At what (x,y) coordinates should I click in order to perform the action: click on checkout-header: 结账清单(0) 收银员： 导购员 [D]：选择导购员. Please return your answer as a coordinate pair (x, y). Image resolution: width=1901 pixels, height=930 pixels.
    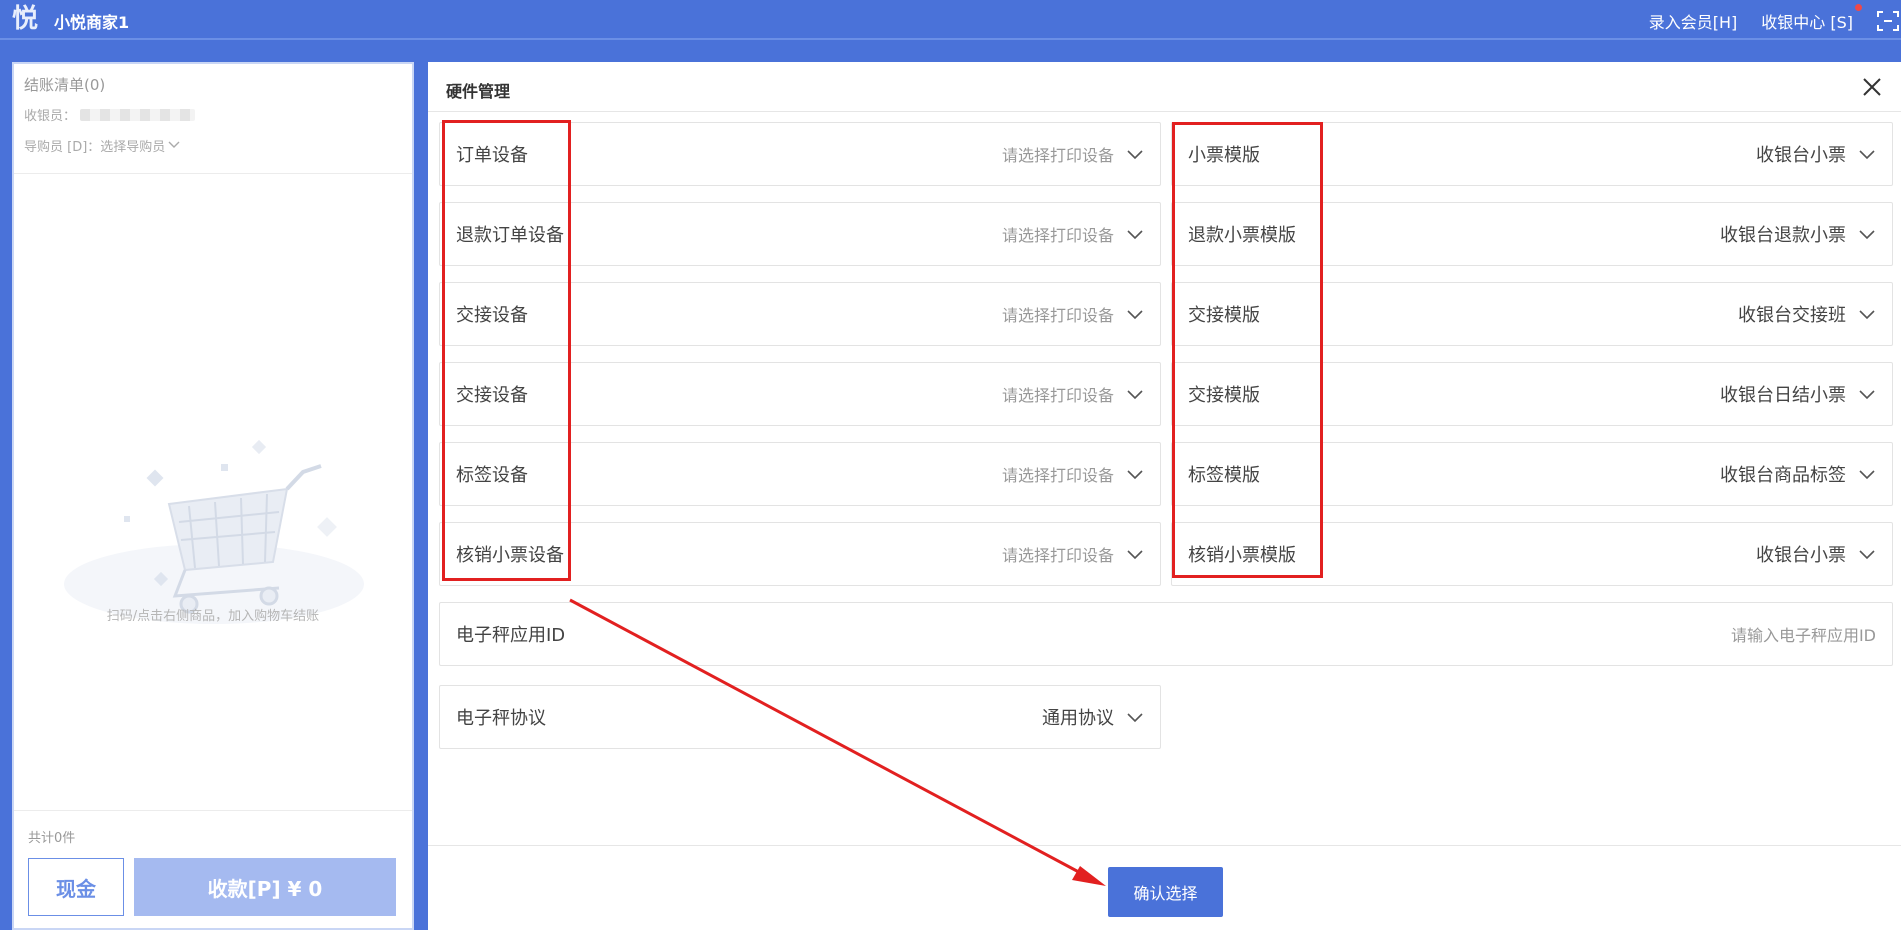
    Looking at the image, I should click on (213, 119).